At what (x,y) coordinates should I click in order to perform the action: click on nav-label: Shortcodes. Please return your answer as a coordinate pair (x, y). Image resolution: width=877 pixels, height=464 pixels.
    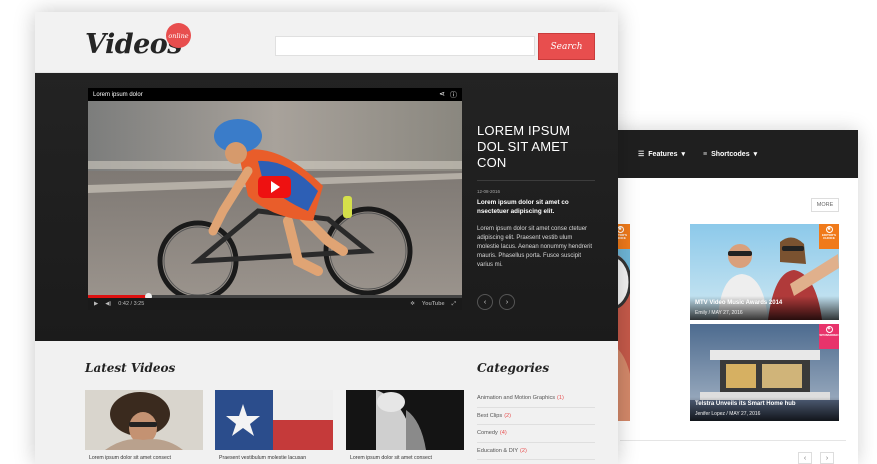
    Looking at the image, I should click on (730, 154).